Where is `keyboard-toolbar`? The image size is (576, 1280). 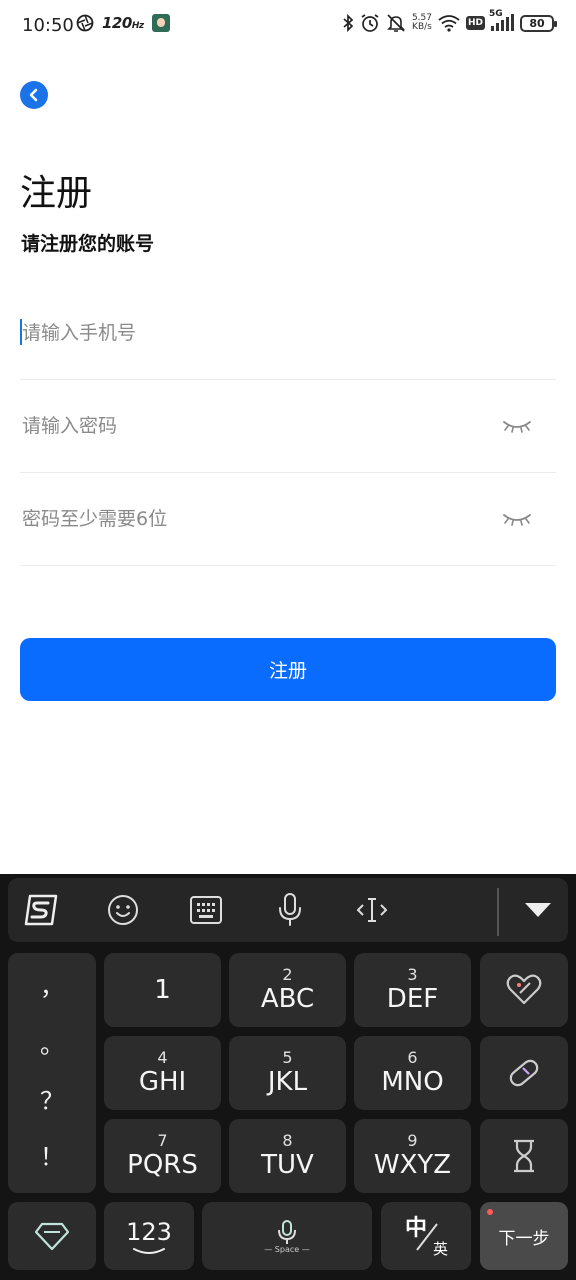
keyboard-toolbar is located at coordinates (288, 910).